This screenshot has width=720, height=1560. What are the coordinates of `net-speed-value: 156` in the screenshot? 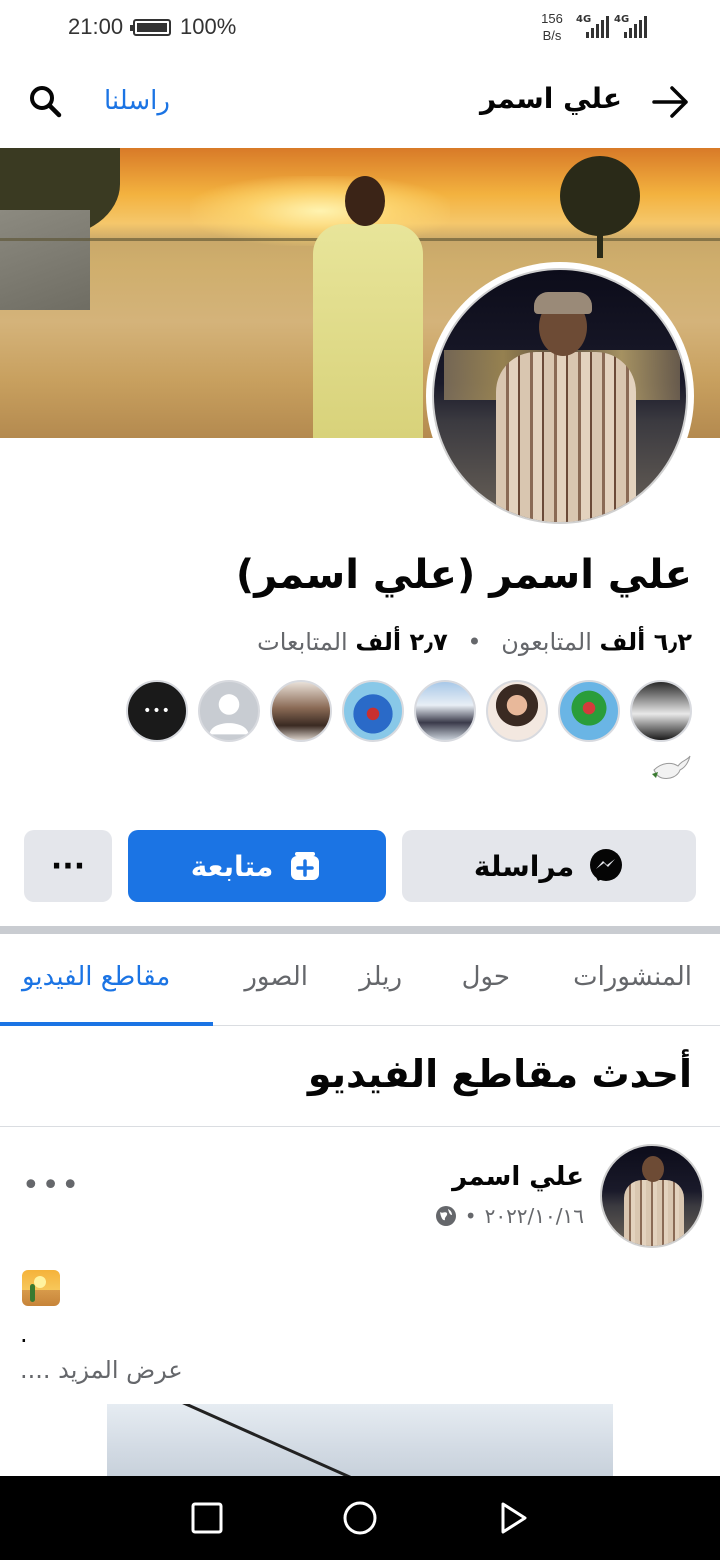 It's located at (552, 18).